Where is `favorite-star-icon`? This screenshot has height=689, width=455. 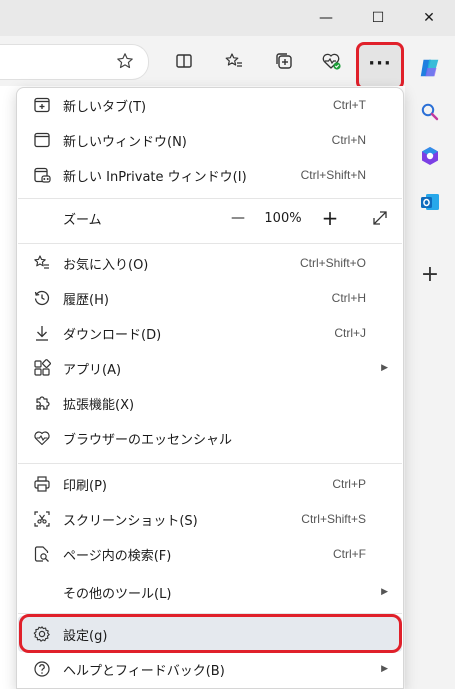 favorite-star-icon is located at coordinates (125, 63).